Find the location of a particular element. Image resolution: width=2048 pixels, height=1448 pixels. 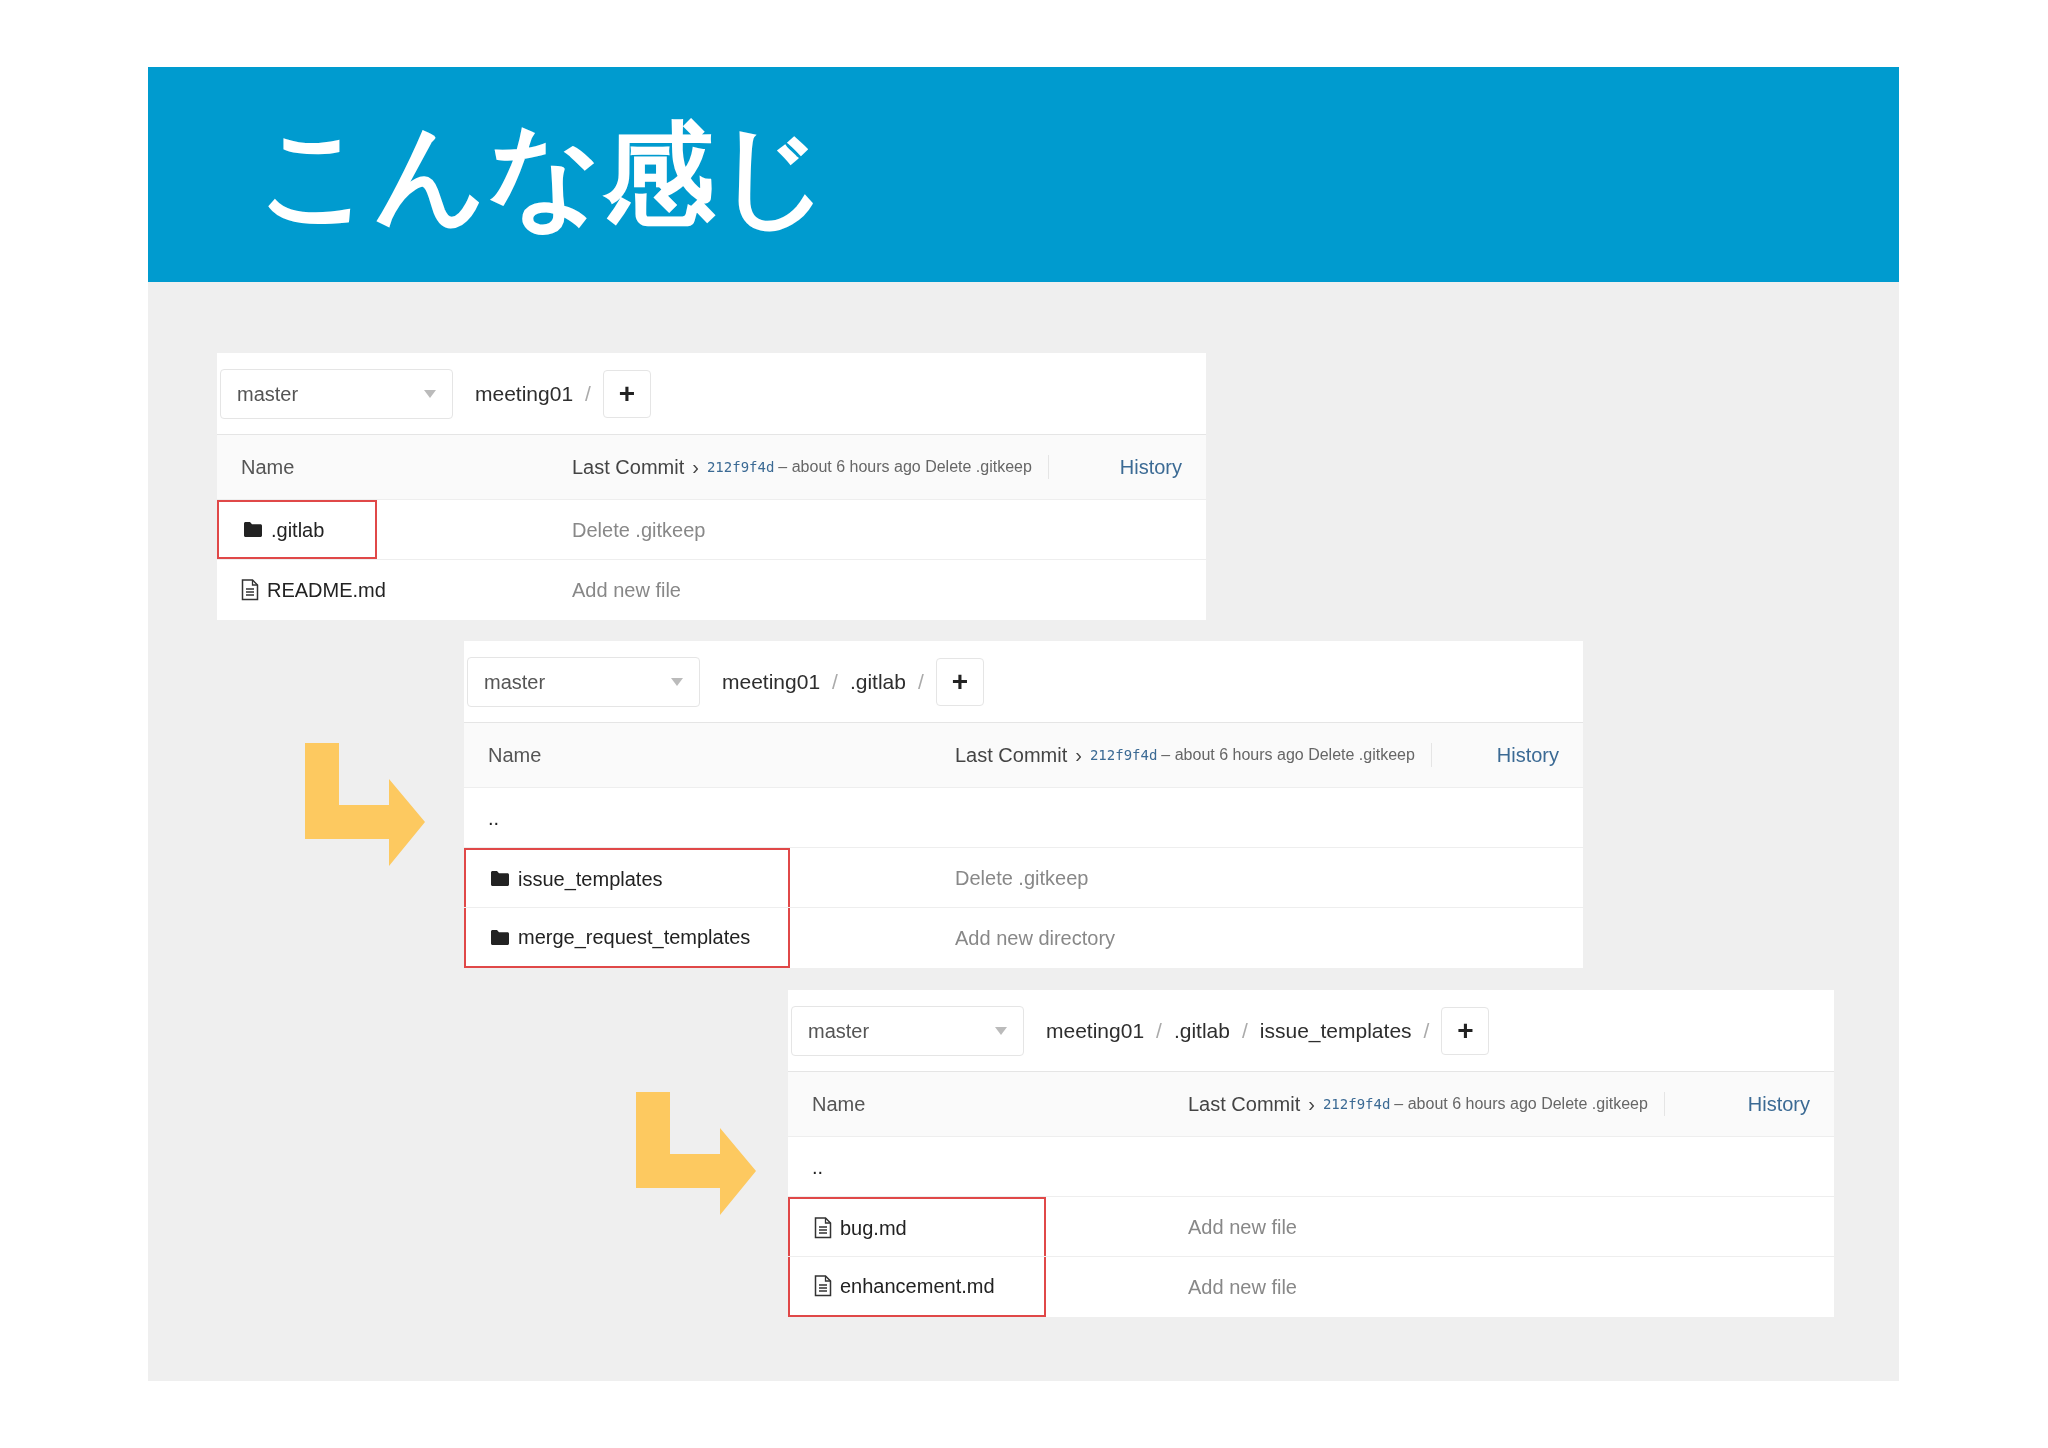

file-name-cell: .gitlab is located at coordinates (297, 529).